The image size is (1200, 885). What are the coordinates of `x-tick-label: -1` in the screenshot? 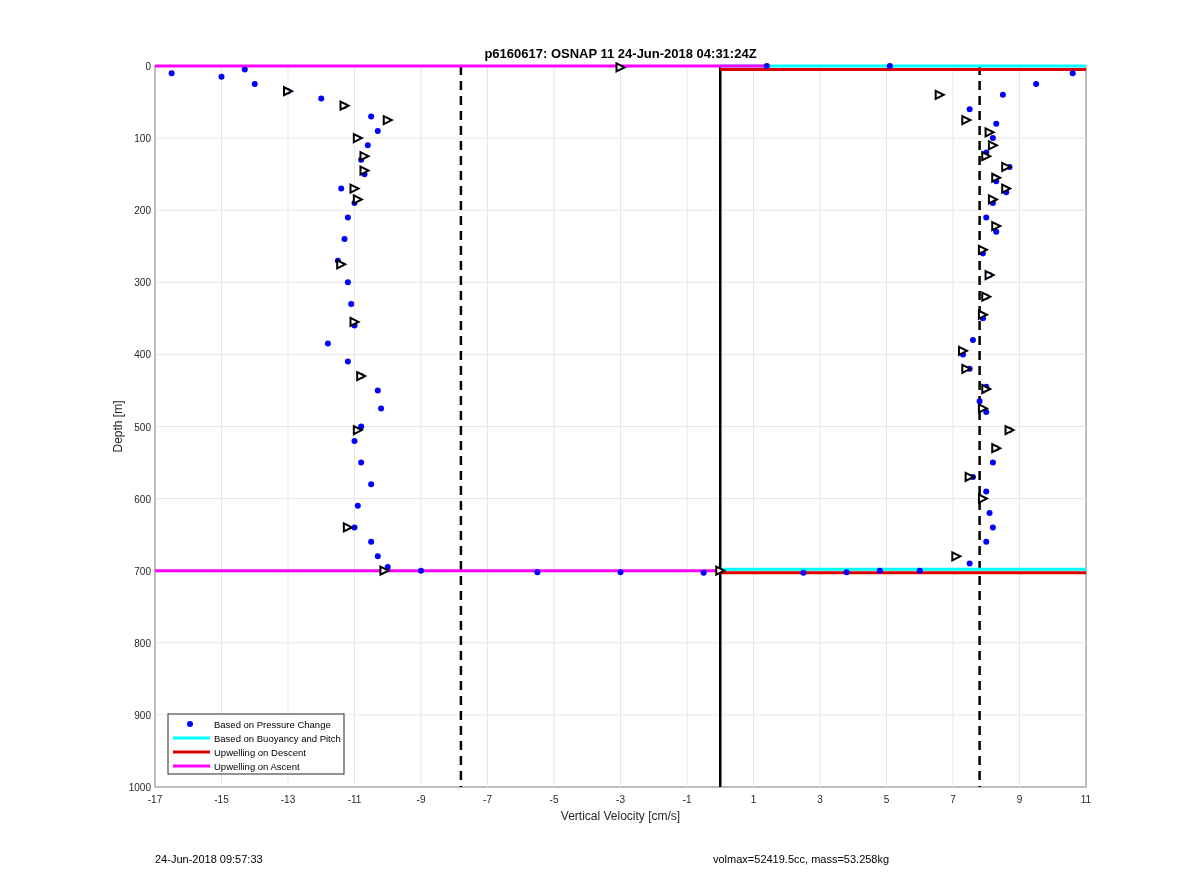 It's located at (687, 799).